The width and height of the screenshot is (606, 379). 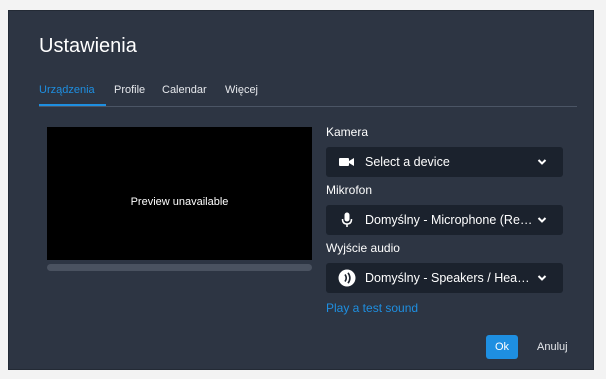 I want to click on camera-label: Kamera, so click(x=347, y=132).